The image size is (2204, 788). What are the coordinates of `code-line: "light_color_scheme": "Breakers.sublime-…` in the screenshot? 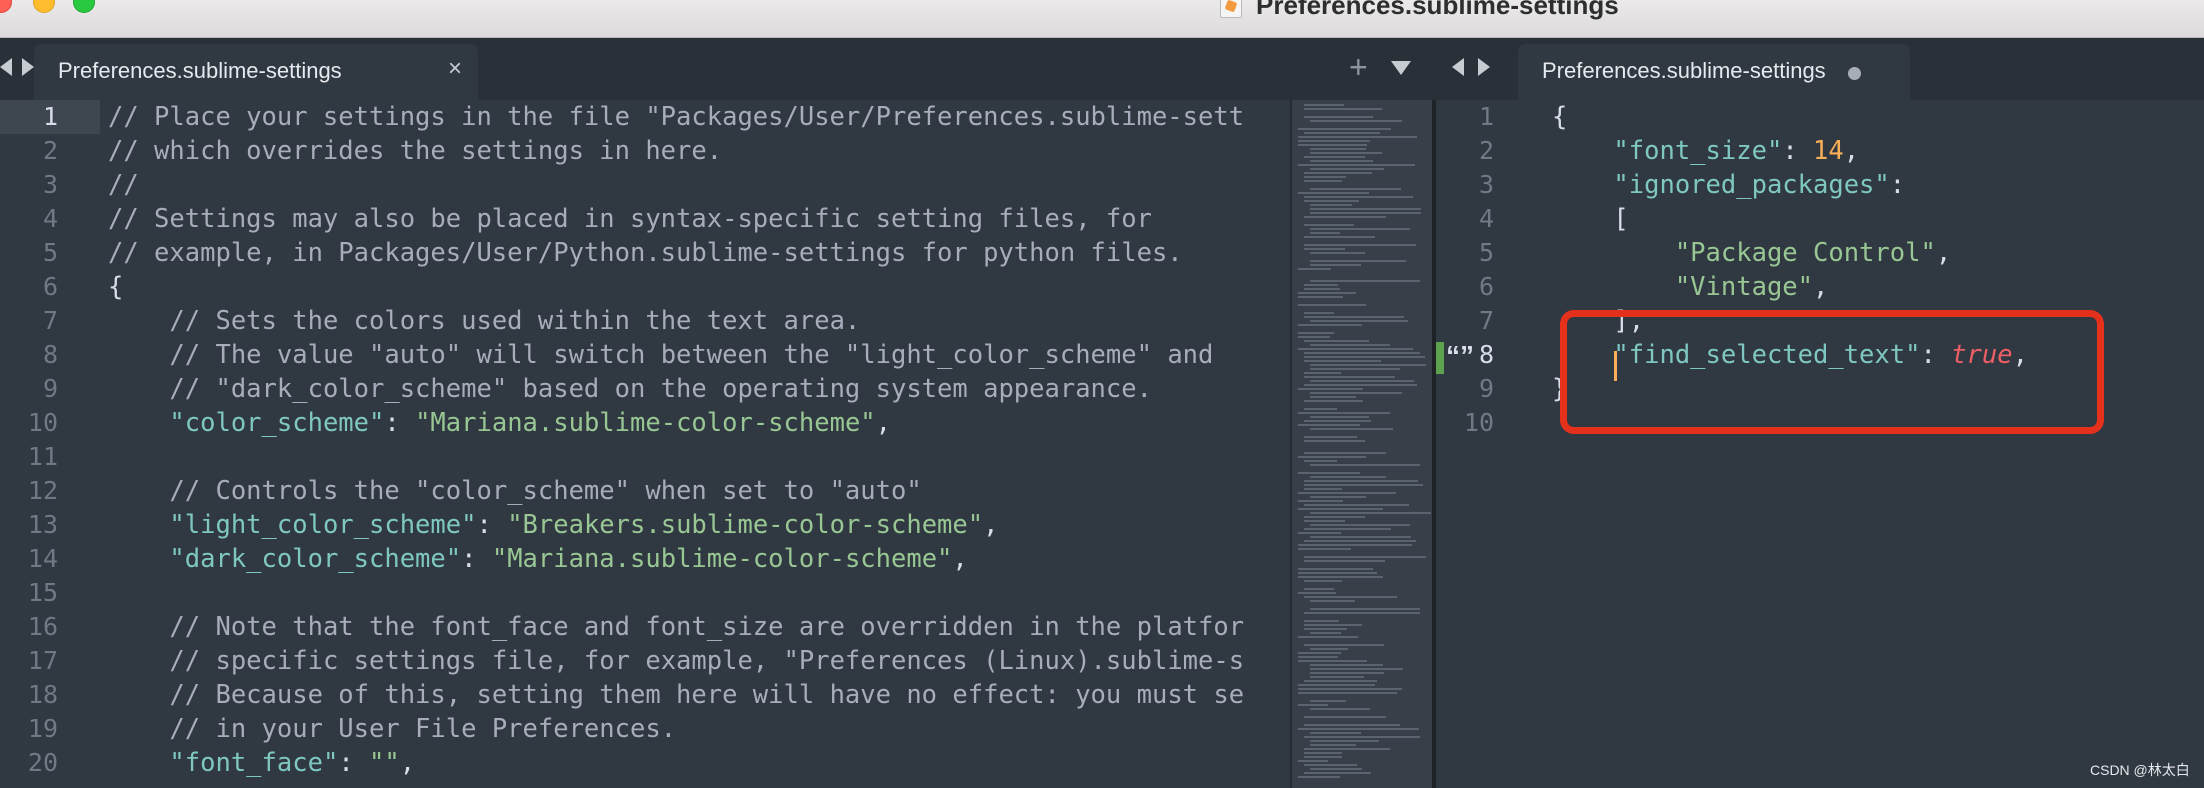 It's located at (676, 525).